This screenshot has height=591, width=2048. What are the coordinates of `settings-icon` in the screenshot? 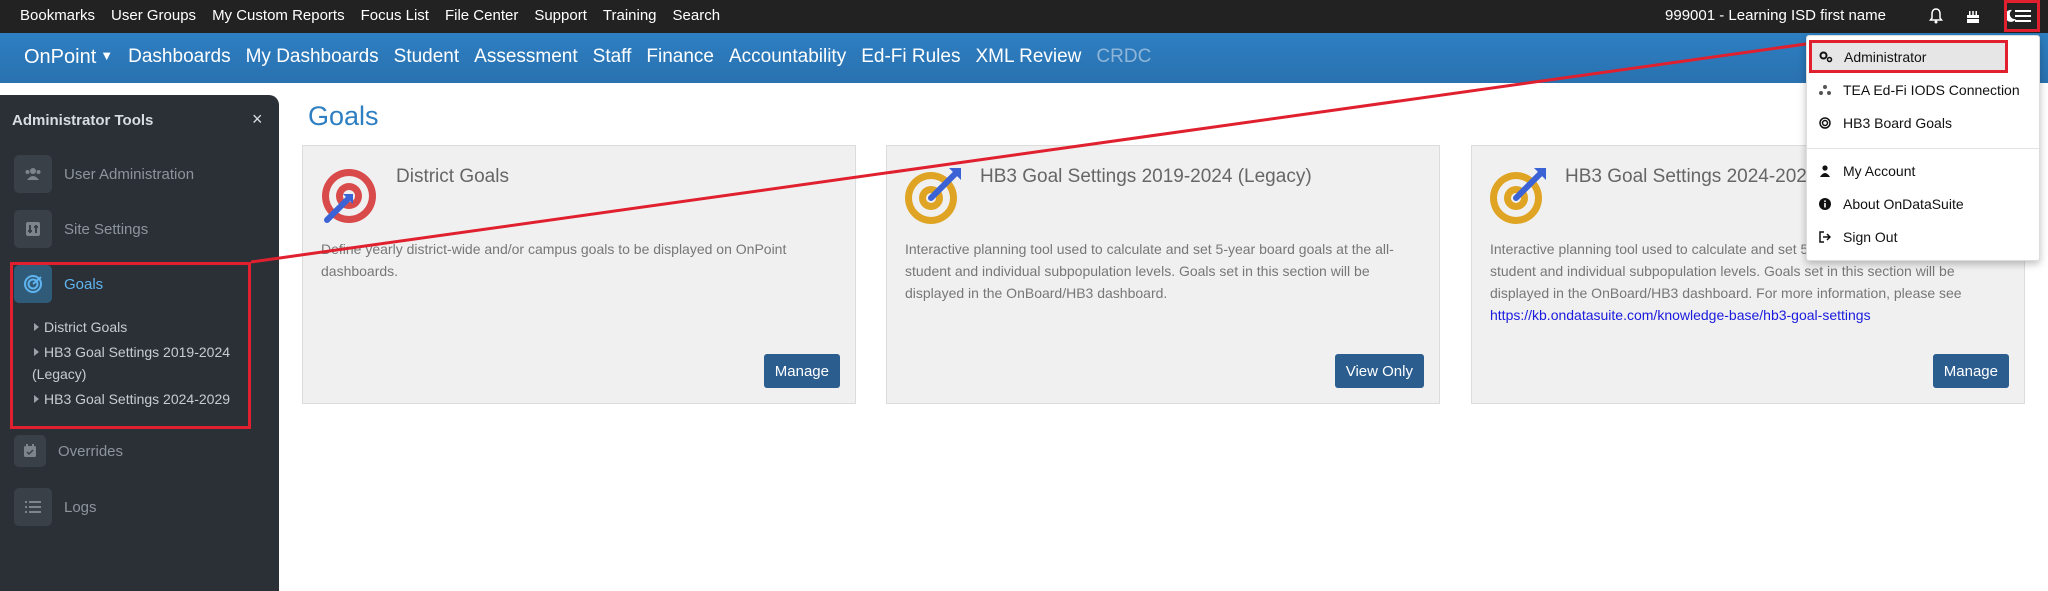 It's located at (33, 229).